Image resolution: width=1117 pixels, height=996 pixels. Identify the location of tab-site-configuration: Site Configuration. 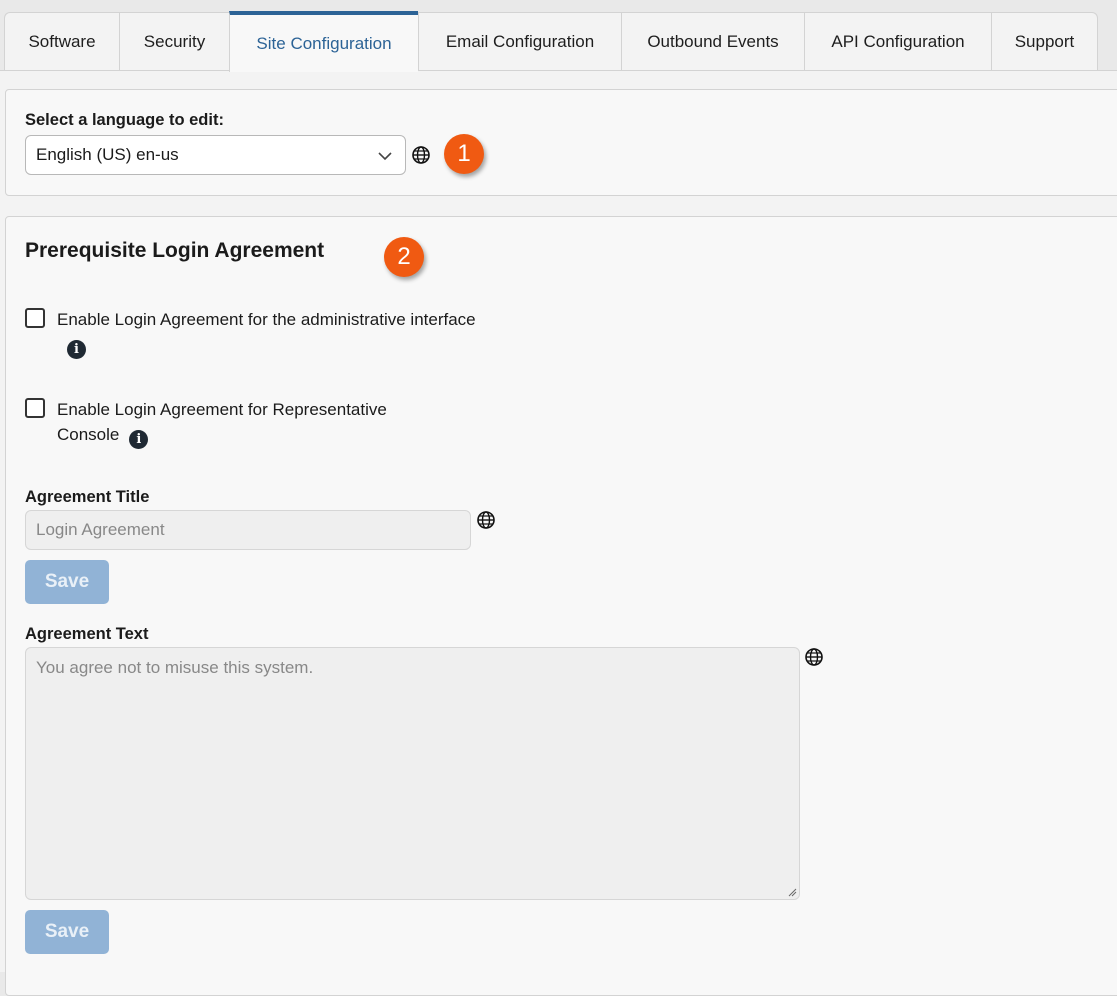
(323, 41).